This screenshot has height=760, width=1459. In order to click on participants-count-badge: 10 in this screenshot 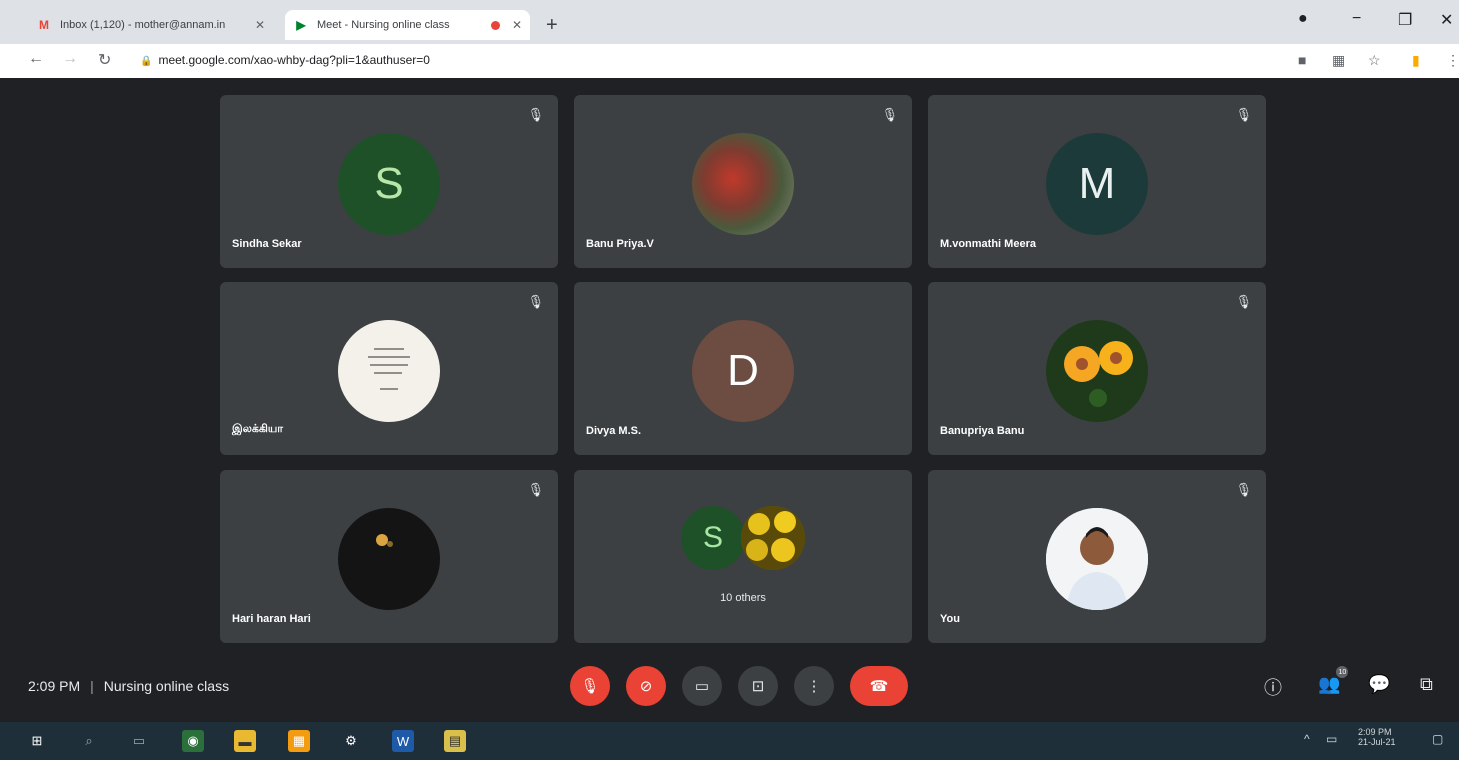, I will do `click(1342, 672)`.